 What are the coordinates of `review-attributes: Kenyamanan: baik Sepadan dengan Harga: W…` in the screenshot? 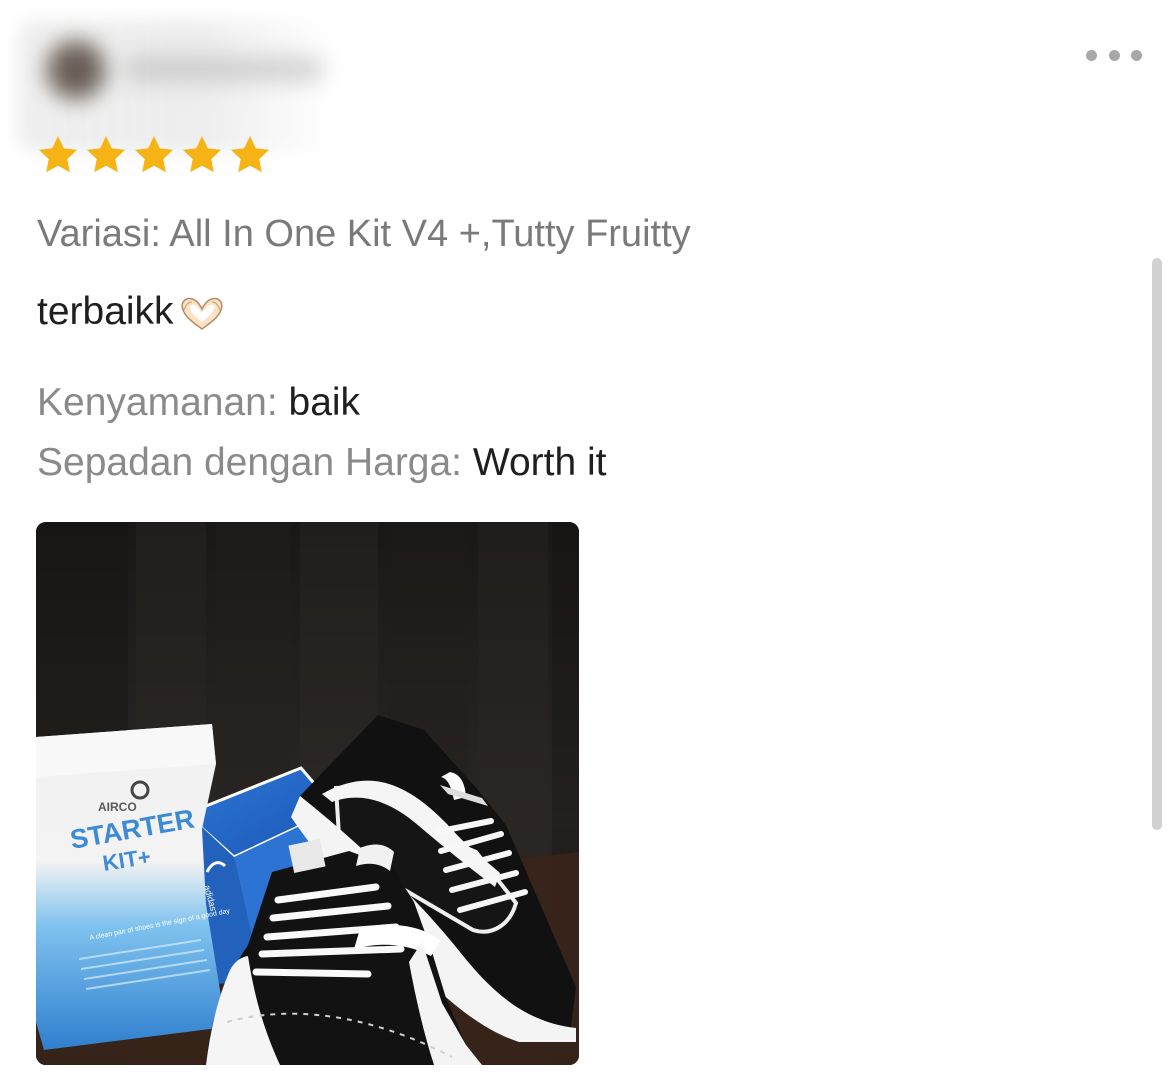 It's located at (322, 433).